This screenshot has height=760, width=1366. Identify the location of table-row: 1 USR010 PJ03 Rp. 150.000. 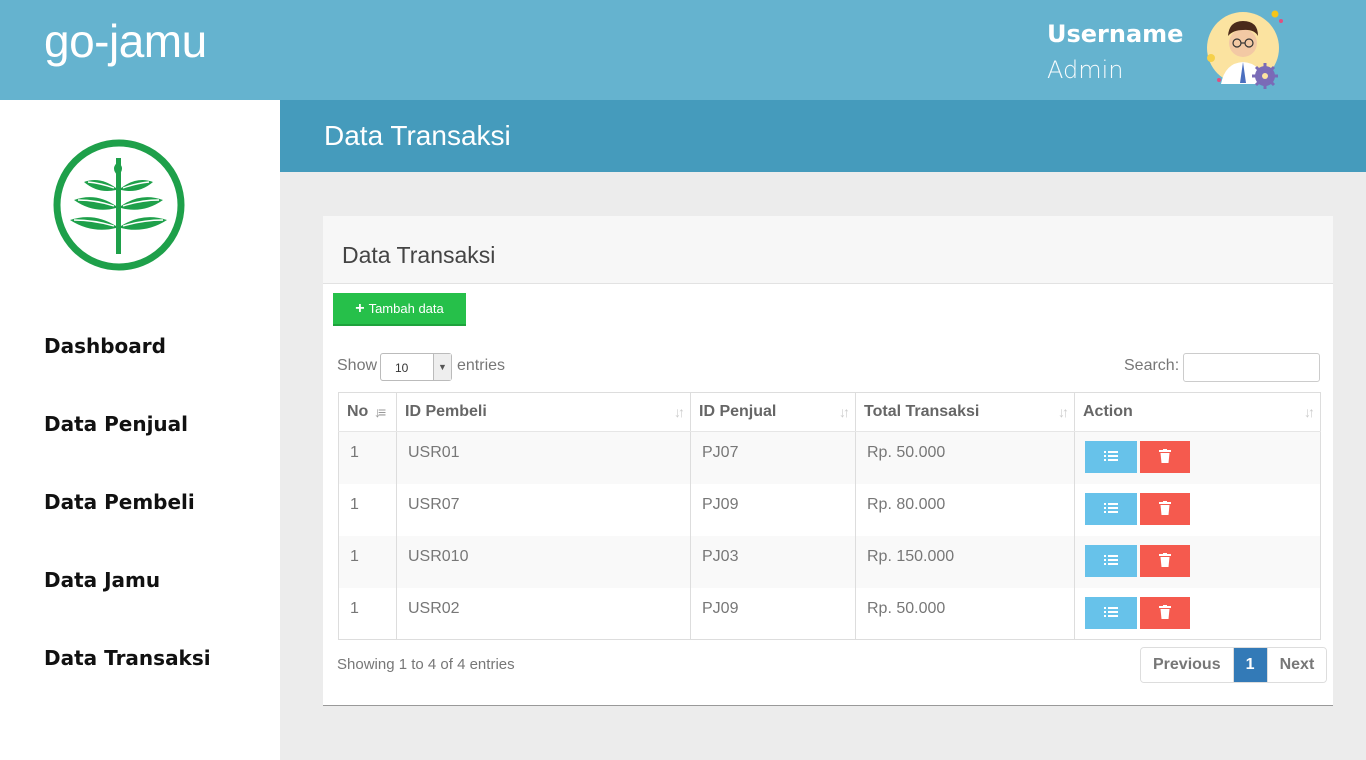
(829, 561).